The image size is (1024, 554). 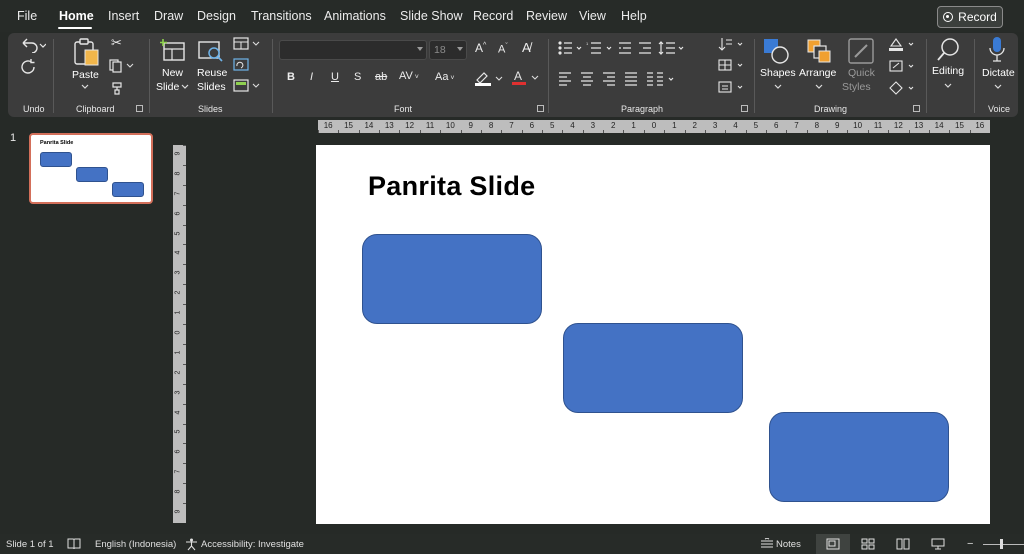 What do you see at coordinates (328, 125) in the screenshot?
I see `ruler-tick-label: 16` at bounding box center [328, 125].